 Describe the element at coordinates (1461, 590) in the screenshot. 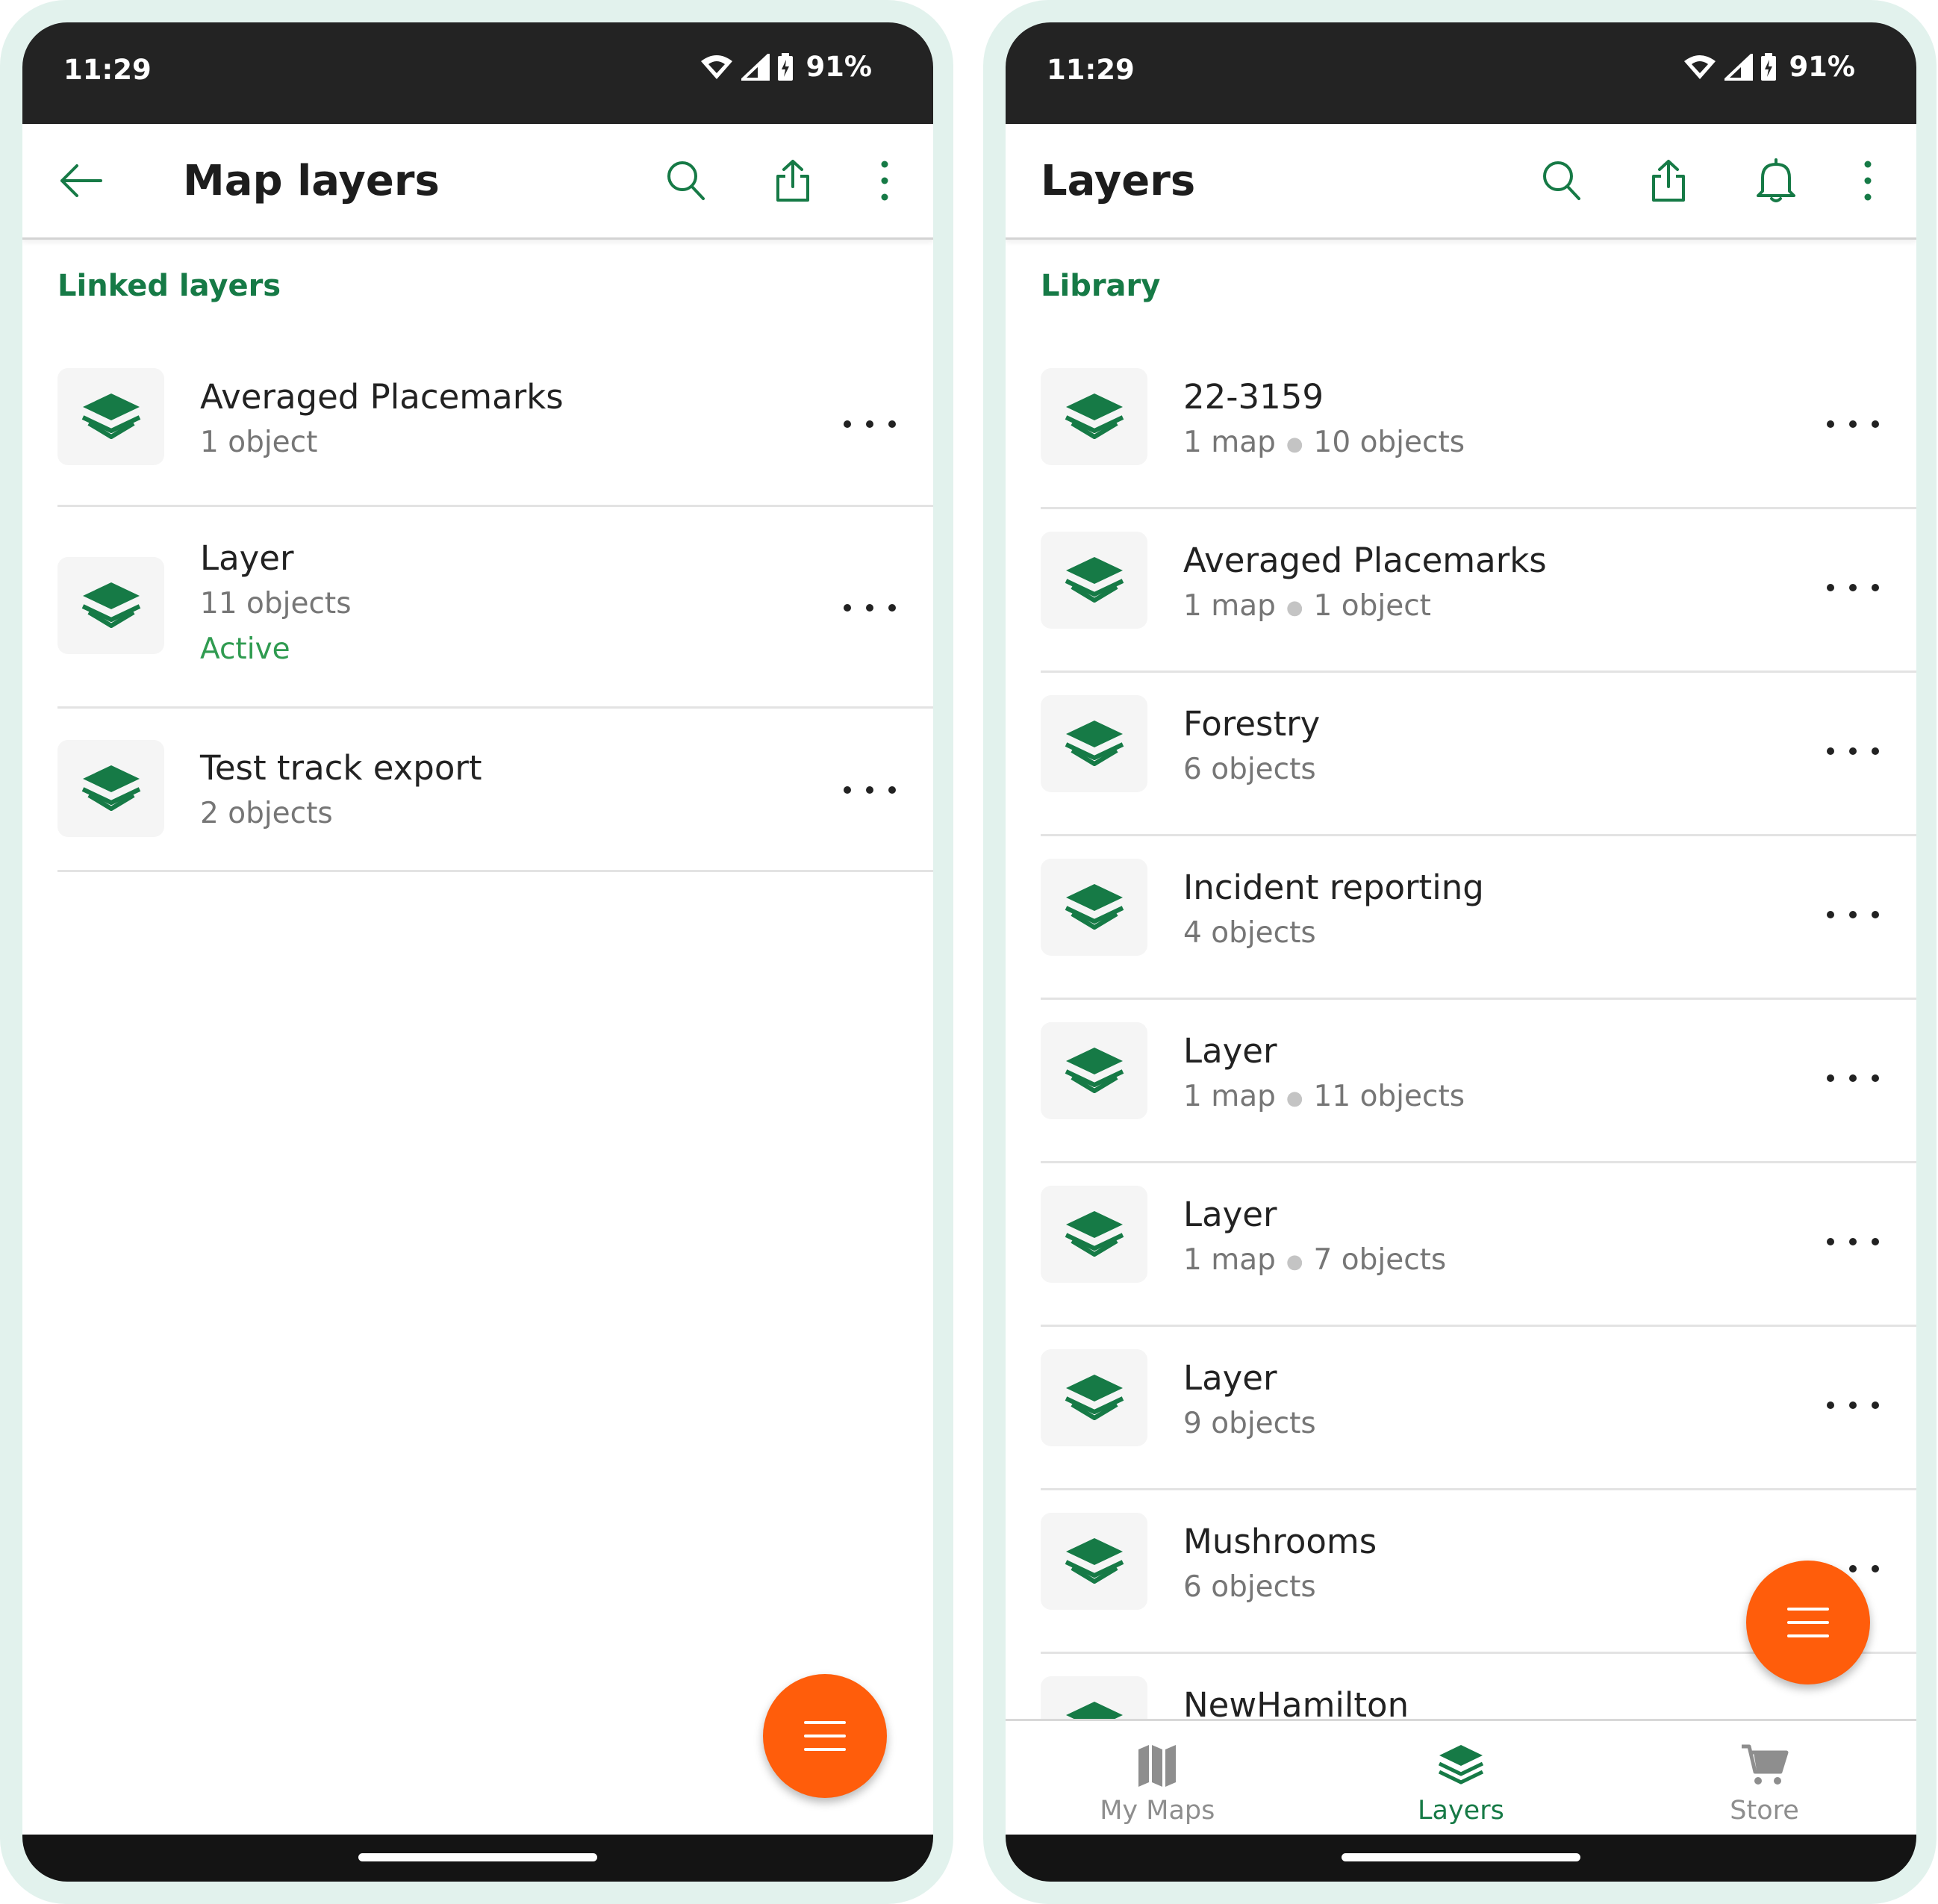

I see `list-item: Averaged Placemarks 1 map ● 1 object` at that location.